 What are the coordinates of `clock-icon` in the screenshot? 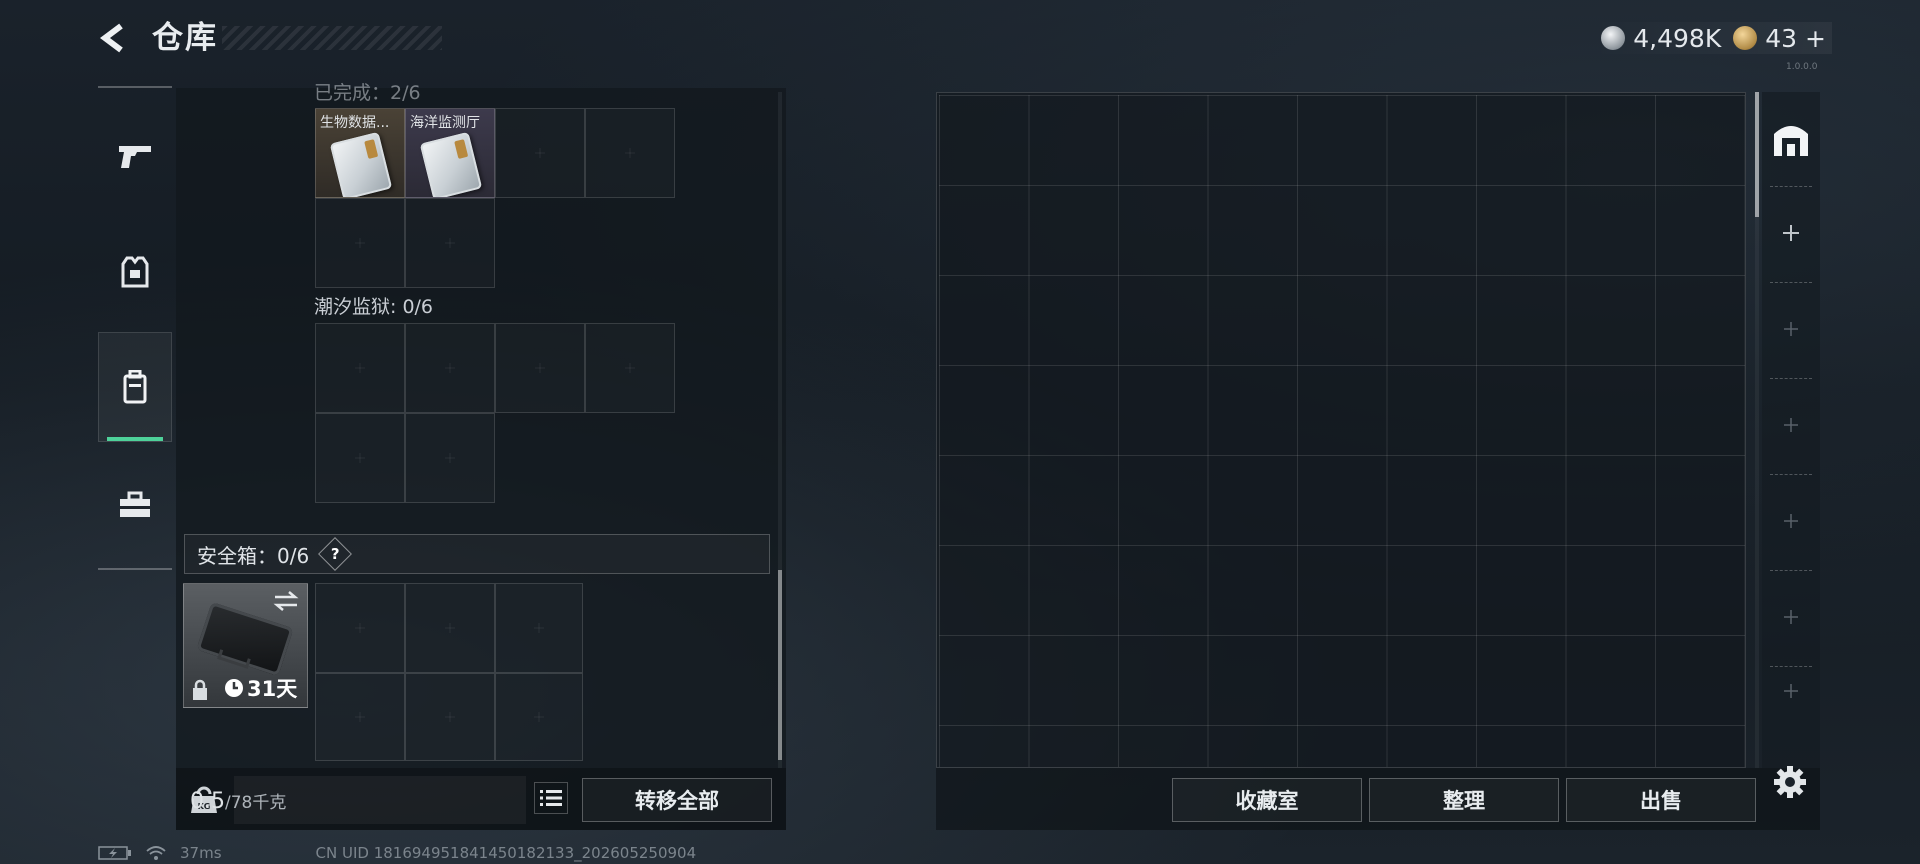 It's located at (234, 688).